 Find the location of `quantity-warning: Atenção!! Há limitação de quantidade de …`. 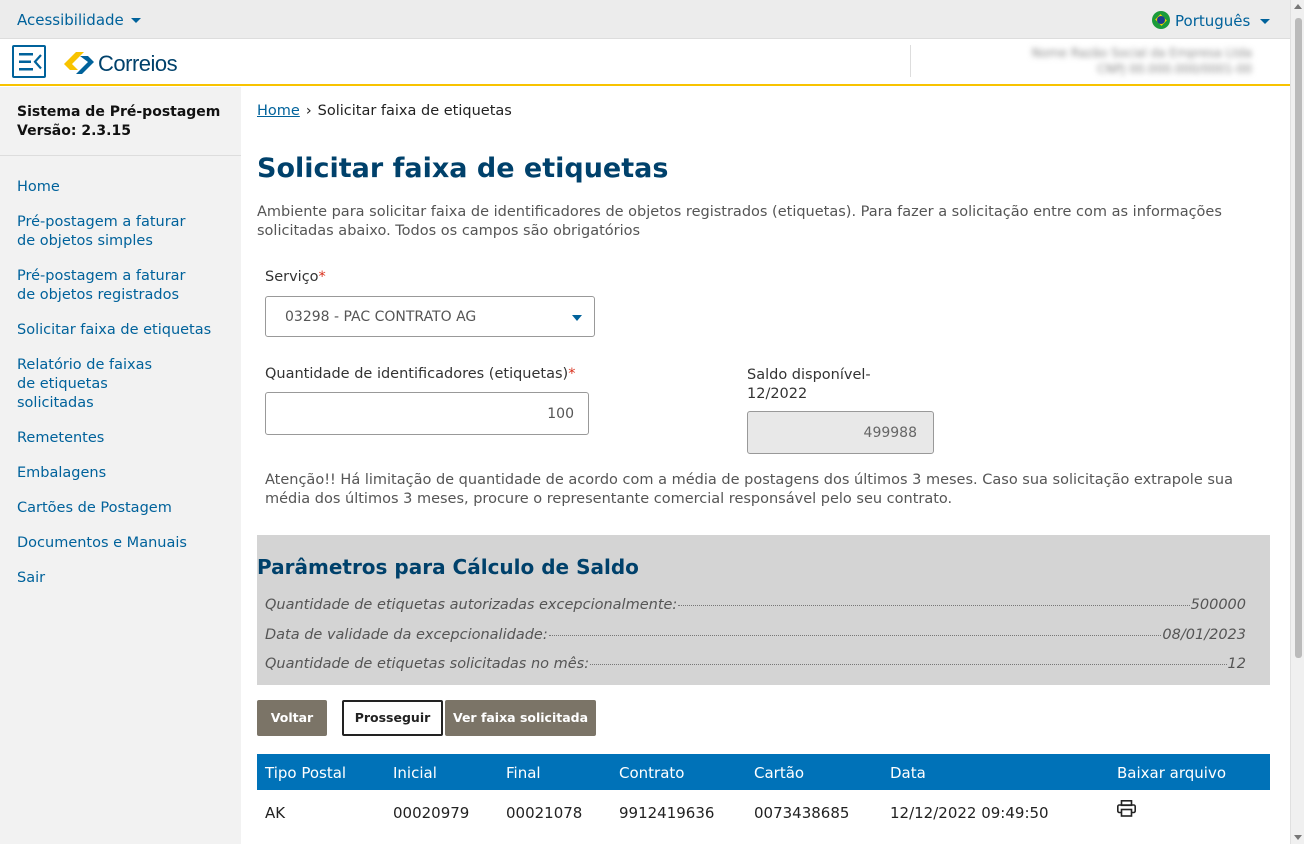

quantity-warning: Atenção!! Há limitação de quantidade de … is located at coordinates (749, 489).